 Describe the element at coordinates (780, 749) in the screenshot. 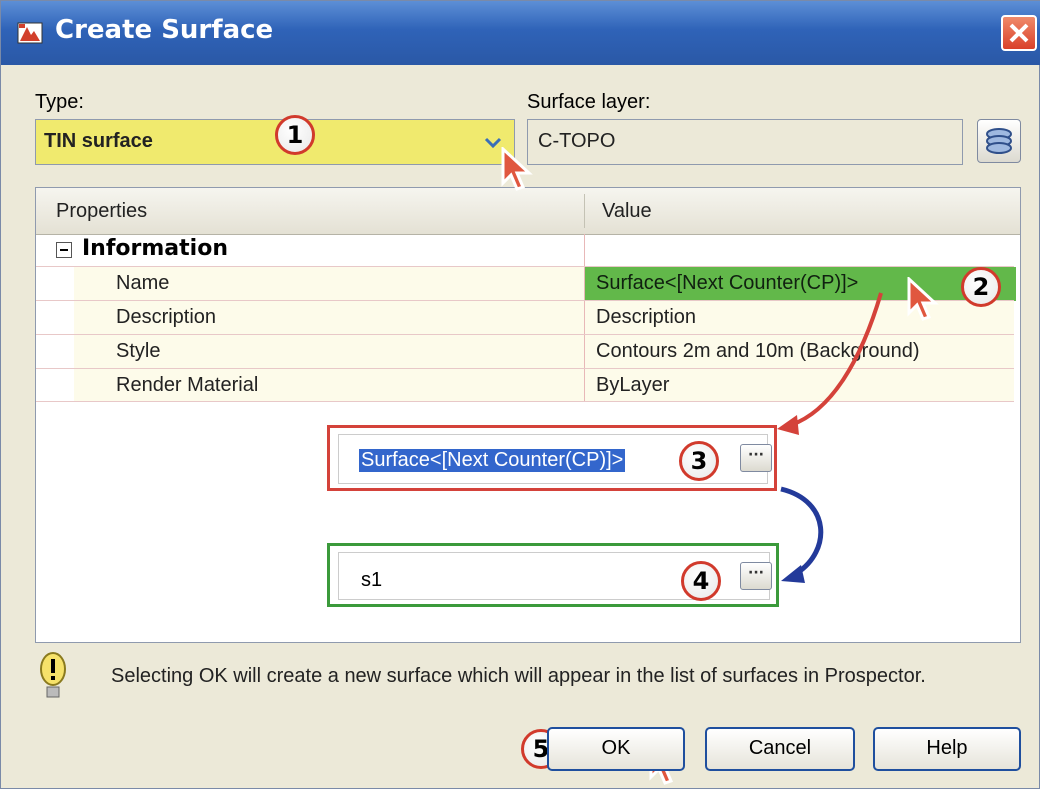

I see `cancel-button: Cancel` at that location.